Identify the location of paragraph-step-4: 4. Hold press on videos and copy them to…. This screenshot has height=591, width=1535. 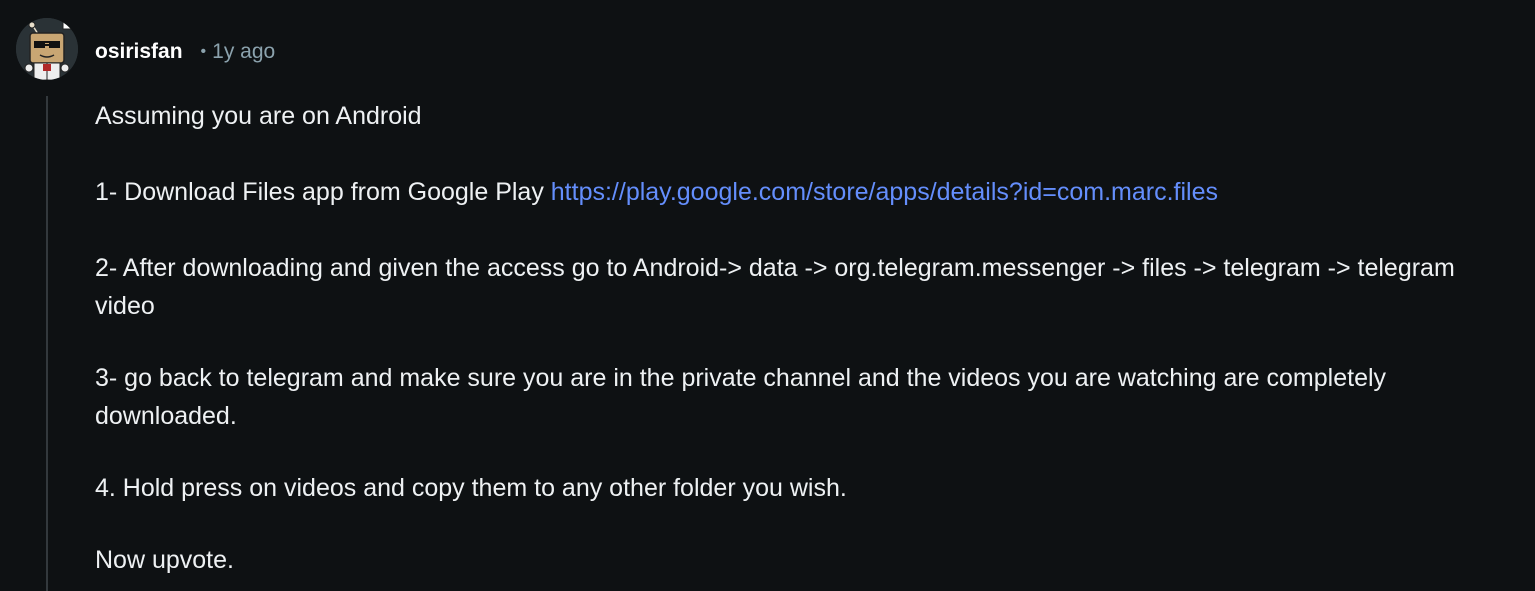
(471, 488).